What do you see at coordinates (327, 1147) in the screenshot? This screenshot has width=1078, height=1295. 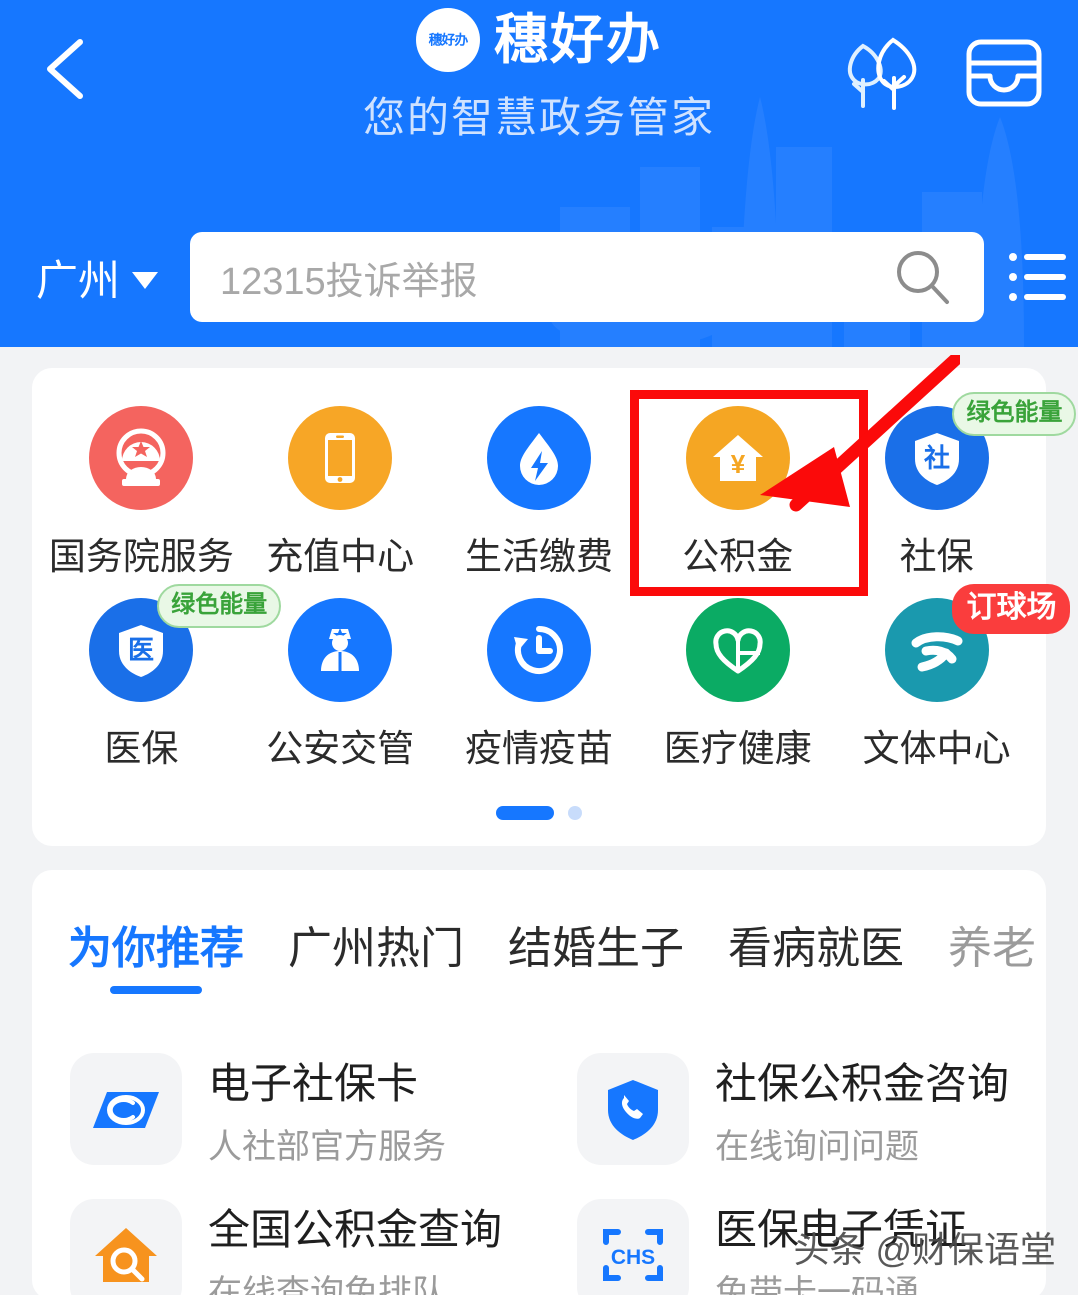 I see `list-item-subtitle: 人社部官方服务` at bounding box center [327, 1147].